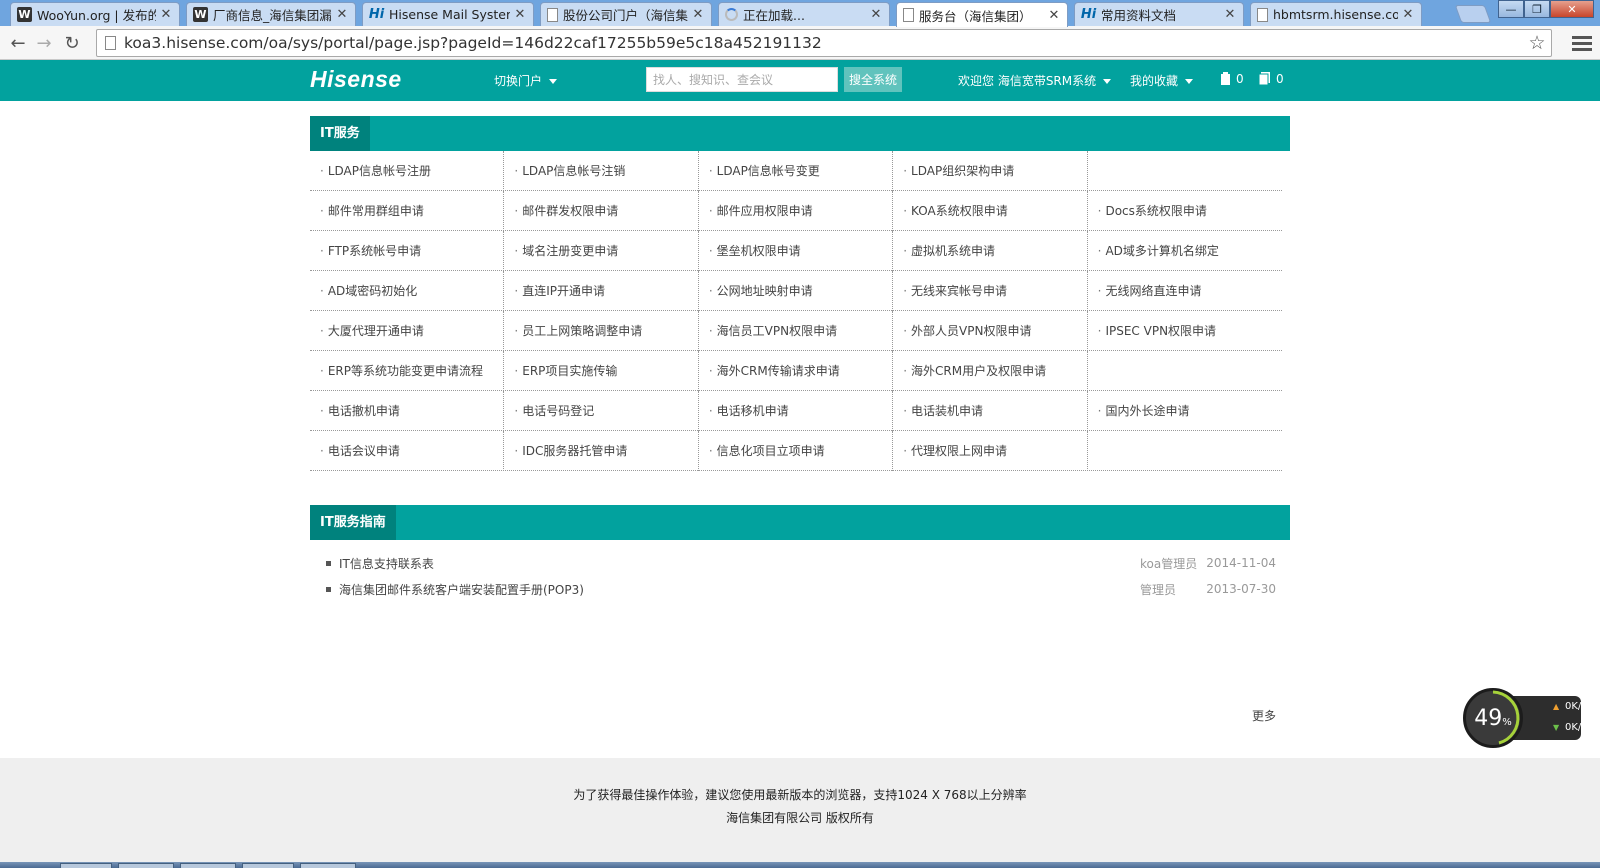  Describe the element at coordinates (1162, 251) in the screenshot. I see `service-label: AD域多计算机名绑定` at that location.